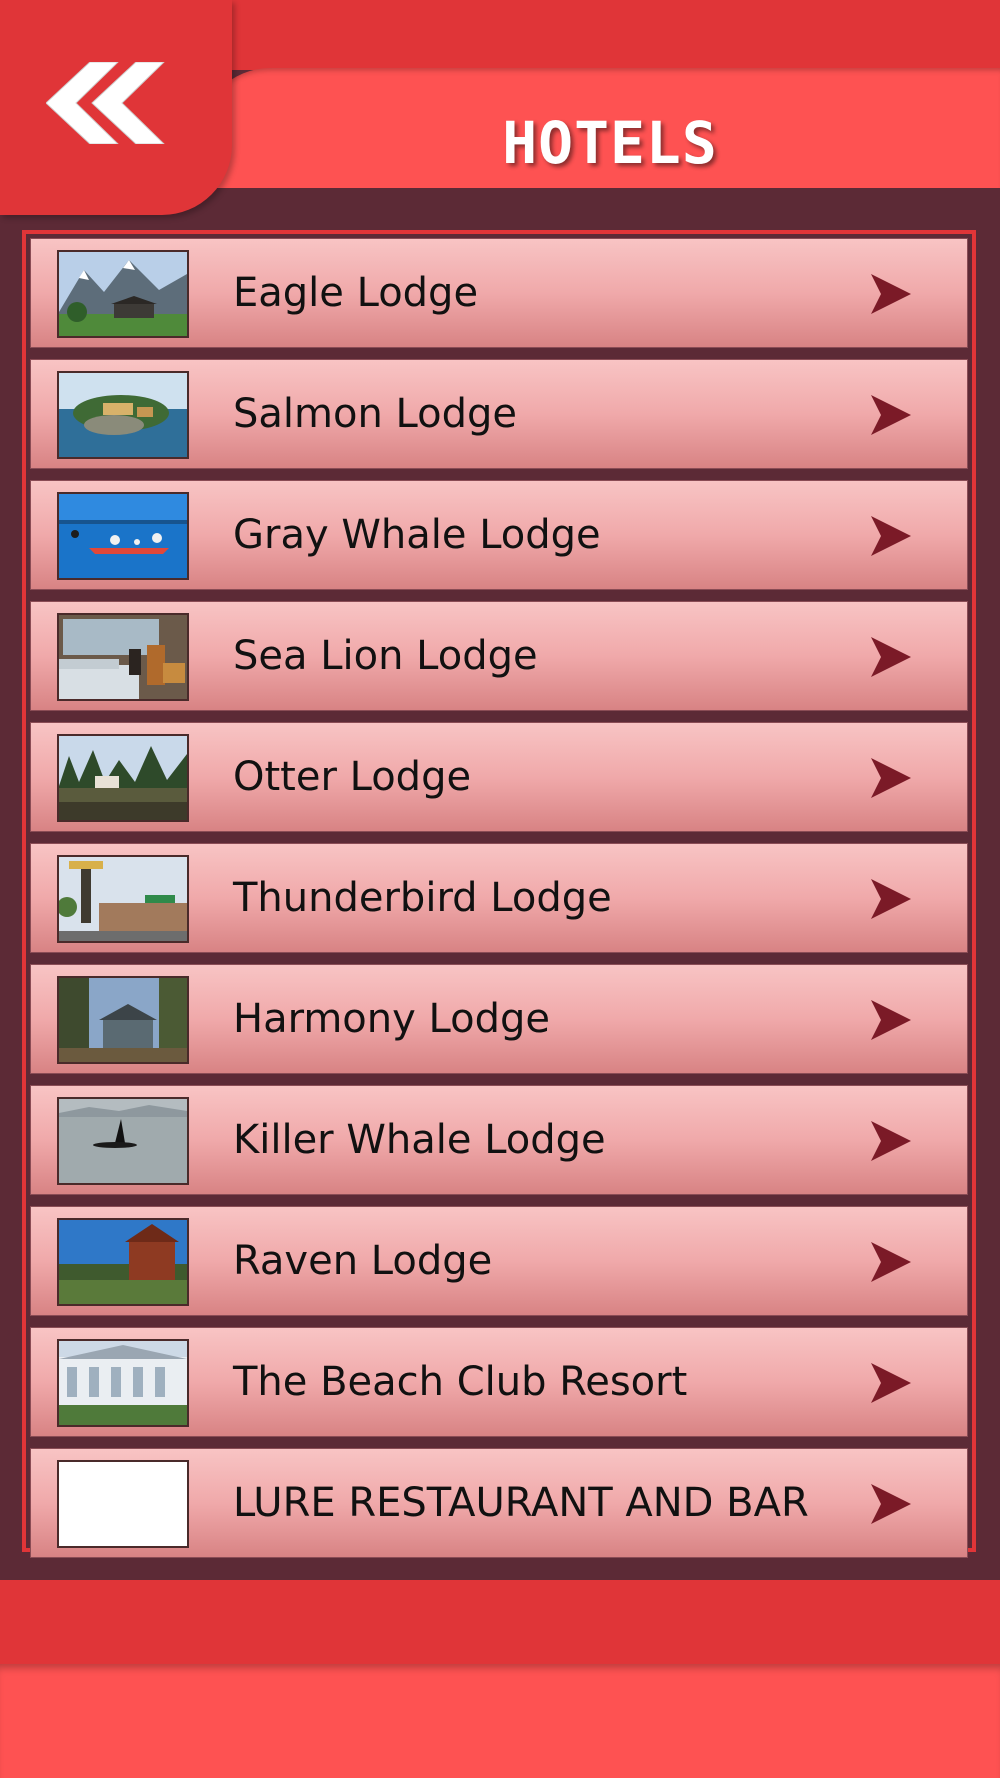 The image size is (1000, 1778). Describe the element at coordinates (500, 1622) in the screenshot. I see `footer-top-strip` at that location.